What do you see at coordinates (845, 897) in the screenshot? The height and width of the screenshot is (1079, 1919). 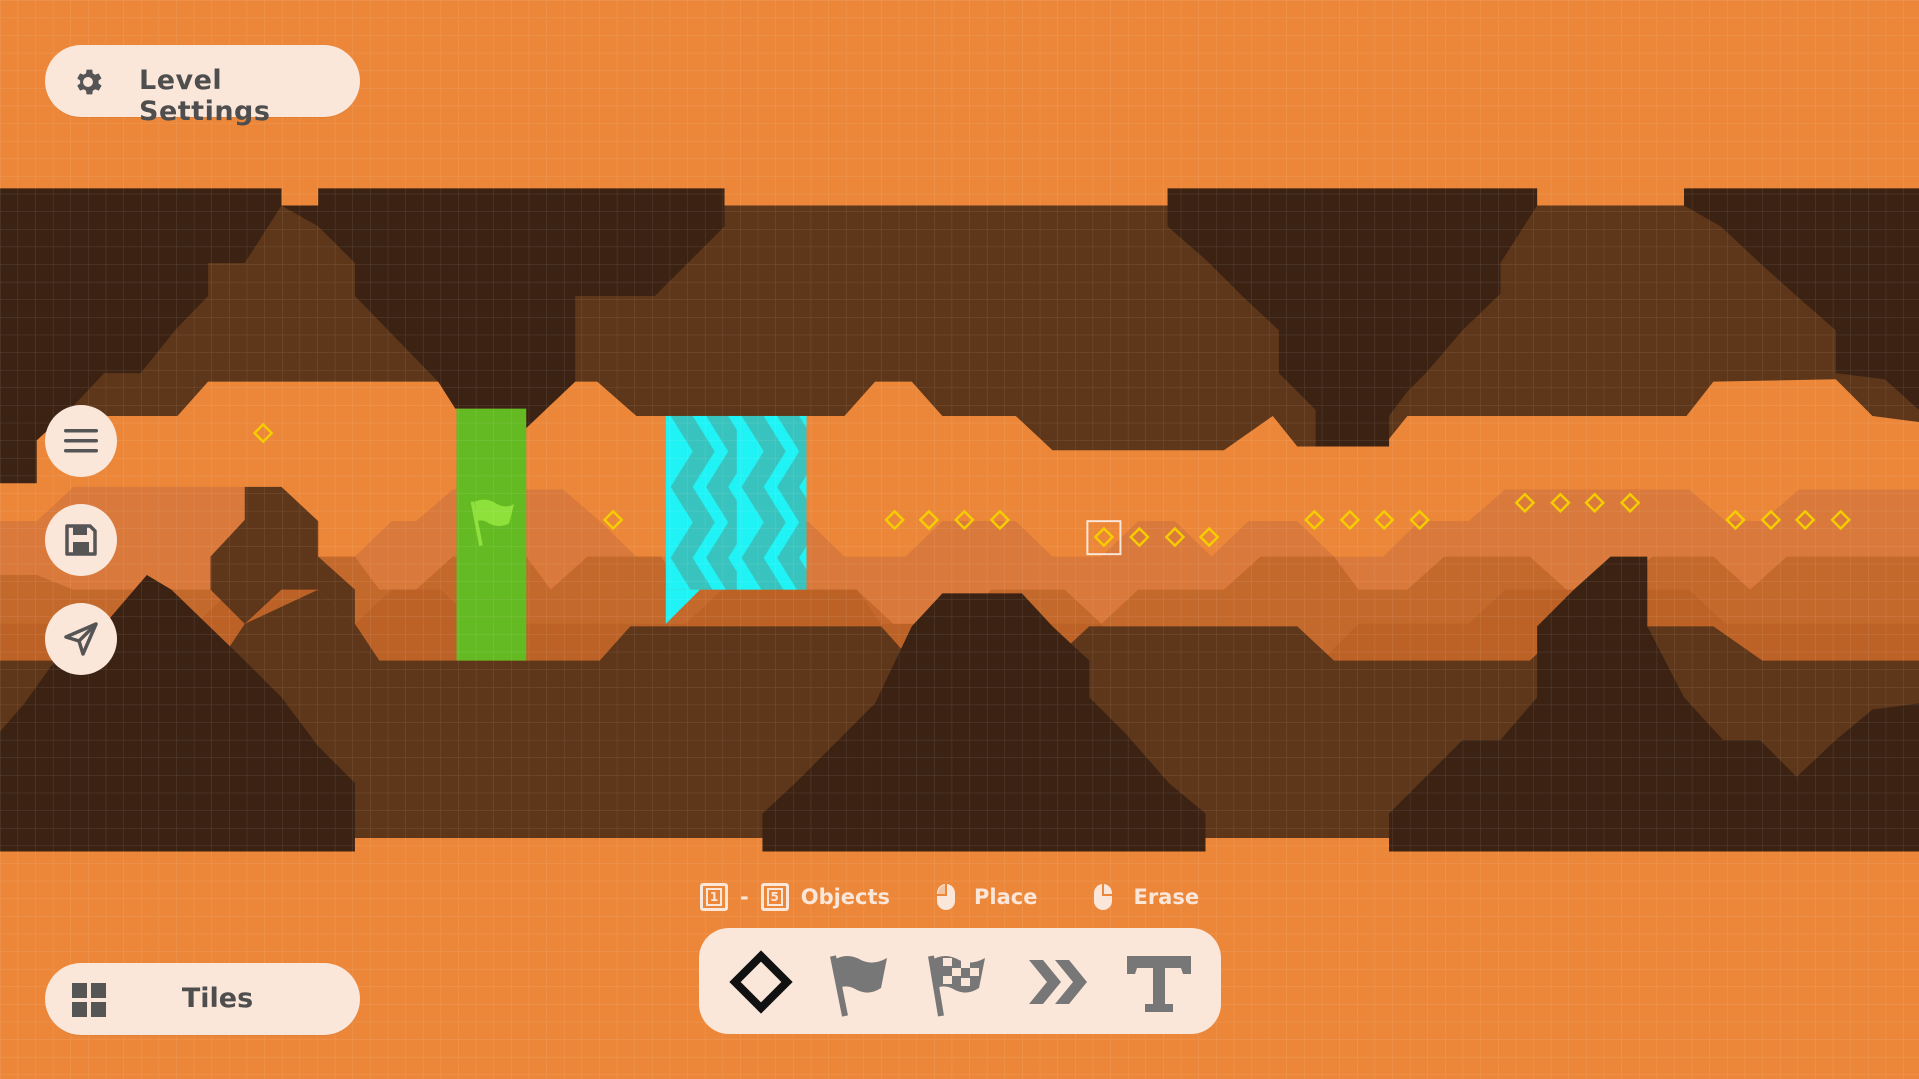 I see `objects-hint-label: Objects` at bounding box center [845, 897].